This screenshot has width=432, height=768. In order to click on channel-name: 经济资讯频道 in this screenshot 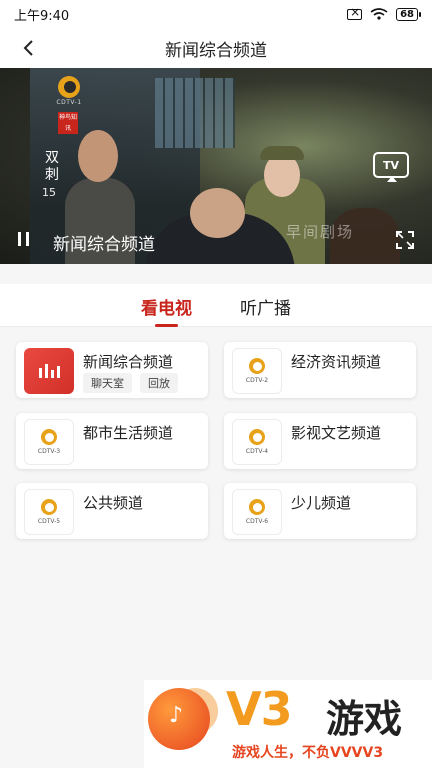, I will do `click(336, 362)`.